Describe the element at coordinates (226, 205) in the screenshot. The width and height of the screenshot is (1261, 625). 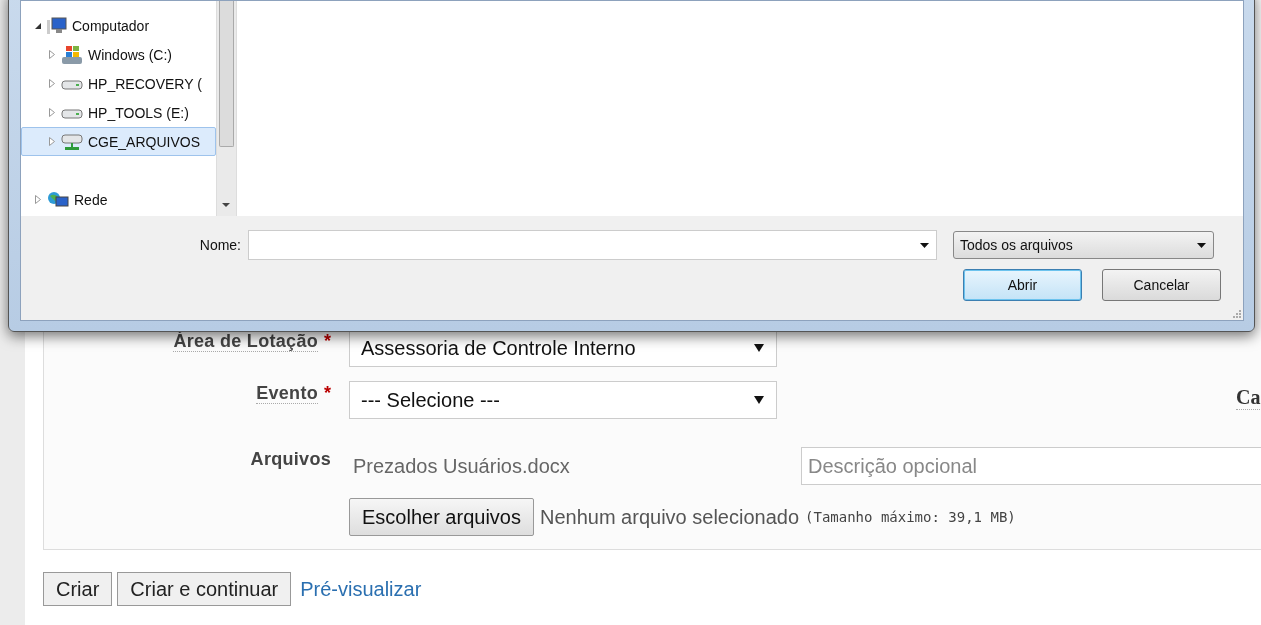
I see `scroll-down-icon` at that location.